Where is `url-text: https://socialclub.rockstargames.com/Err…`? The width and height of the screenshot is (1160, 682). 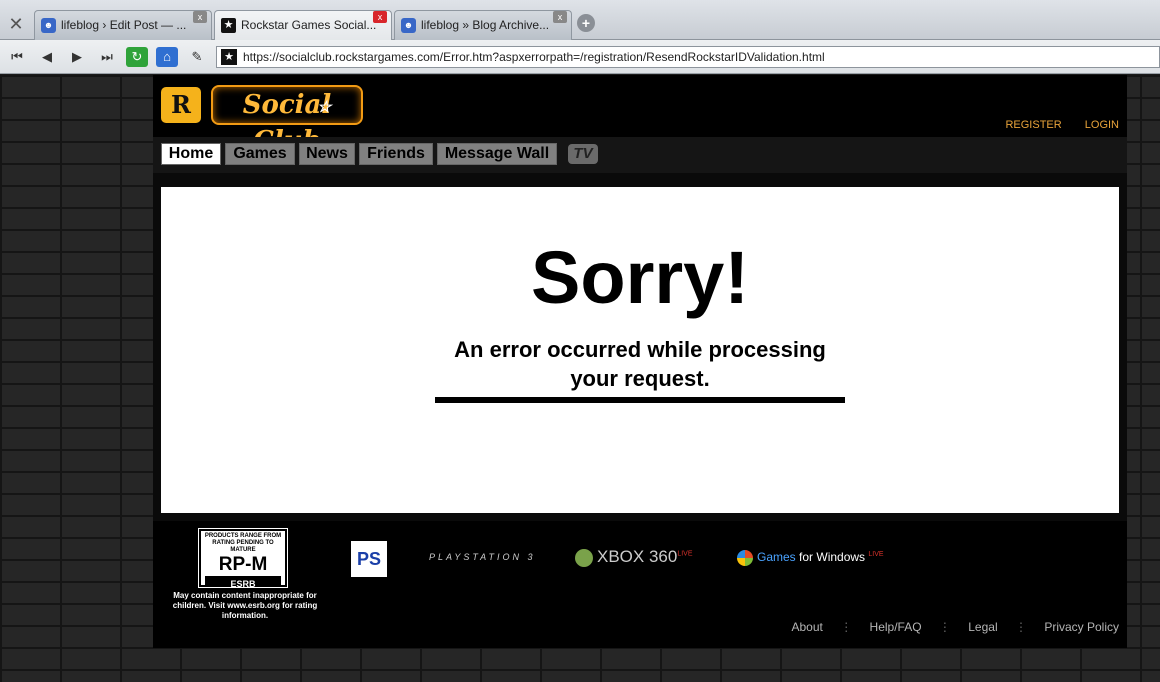 url-text: https://socialclub.rockstargames.com/Err… is located at coordinates (534, 57).